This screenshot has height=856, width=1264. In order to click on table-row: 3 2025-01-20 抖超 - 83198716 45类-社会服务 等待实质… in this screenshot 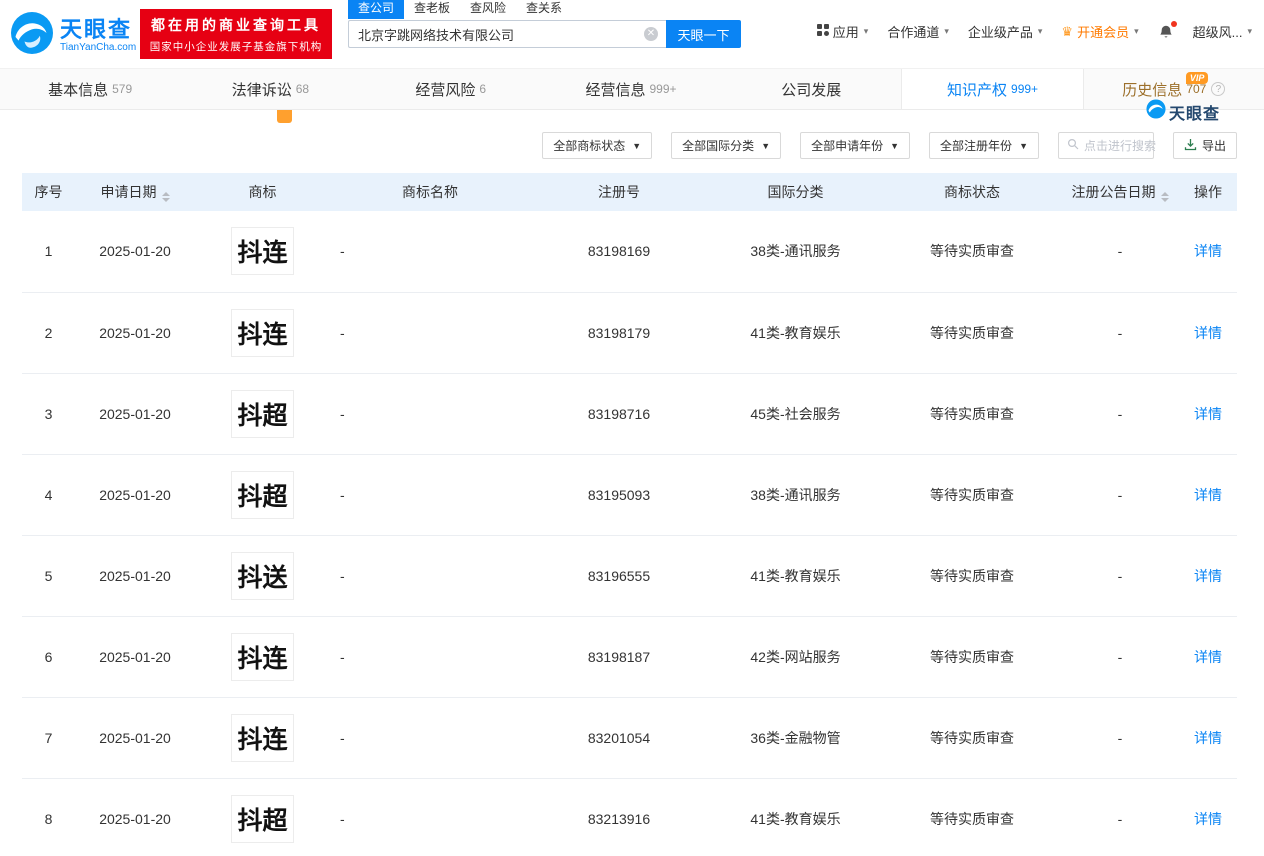, I will do `click(629, 414)`.